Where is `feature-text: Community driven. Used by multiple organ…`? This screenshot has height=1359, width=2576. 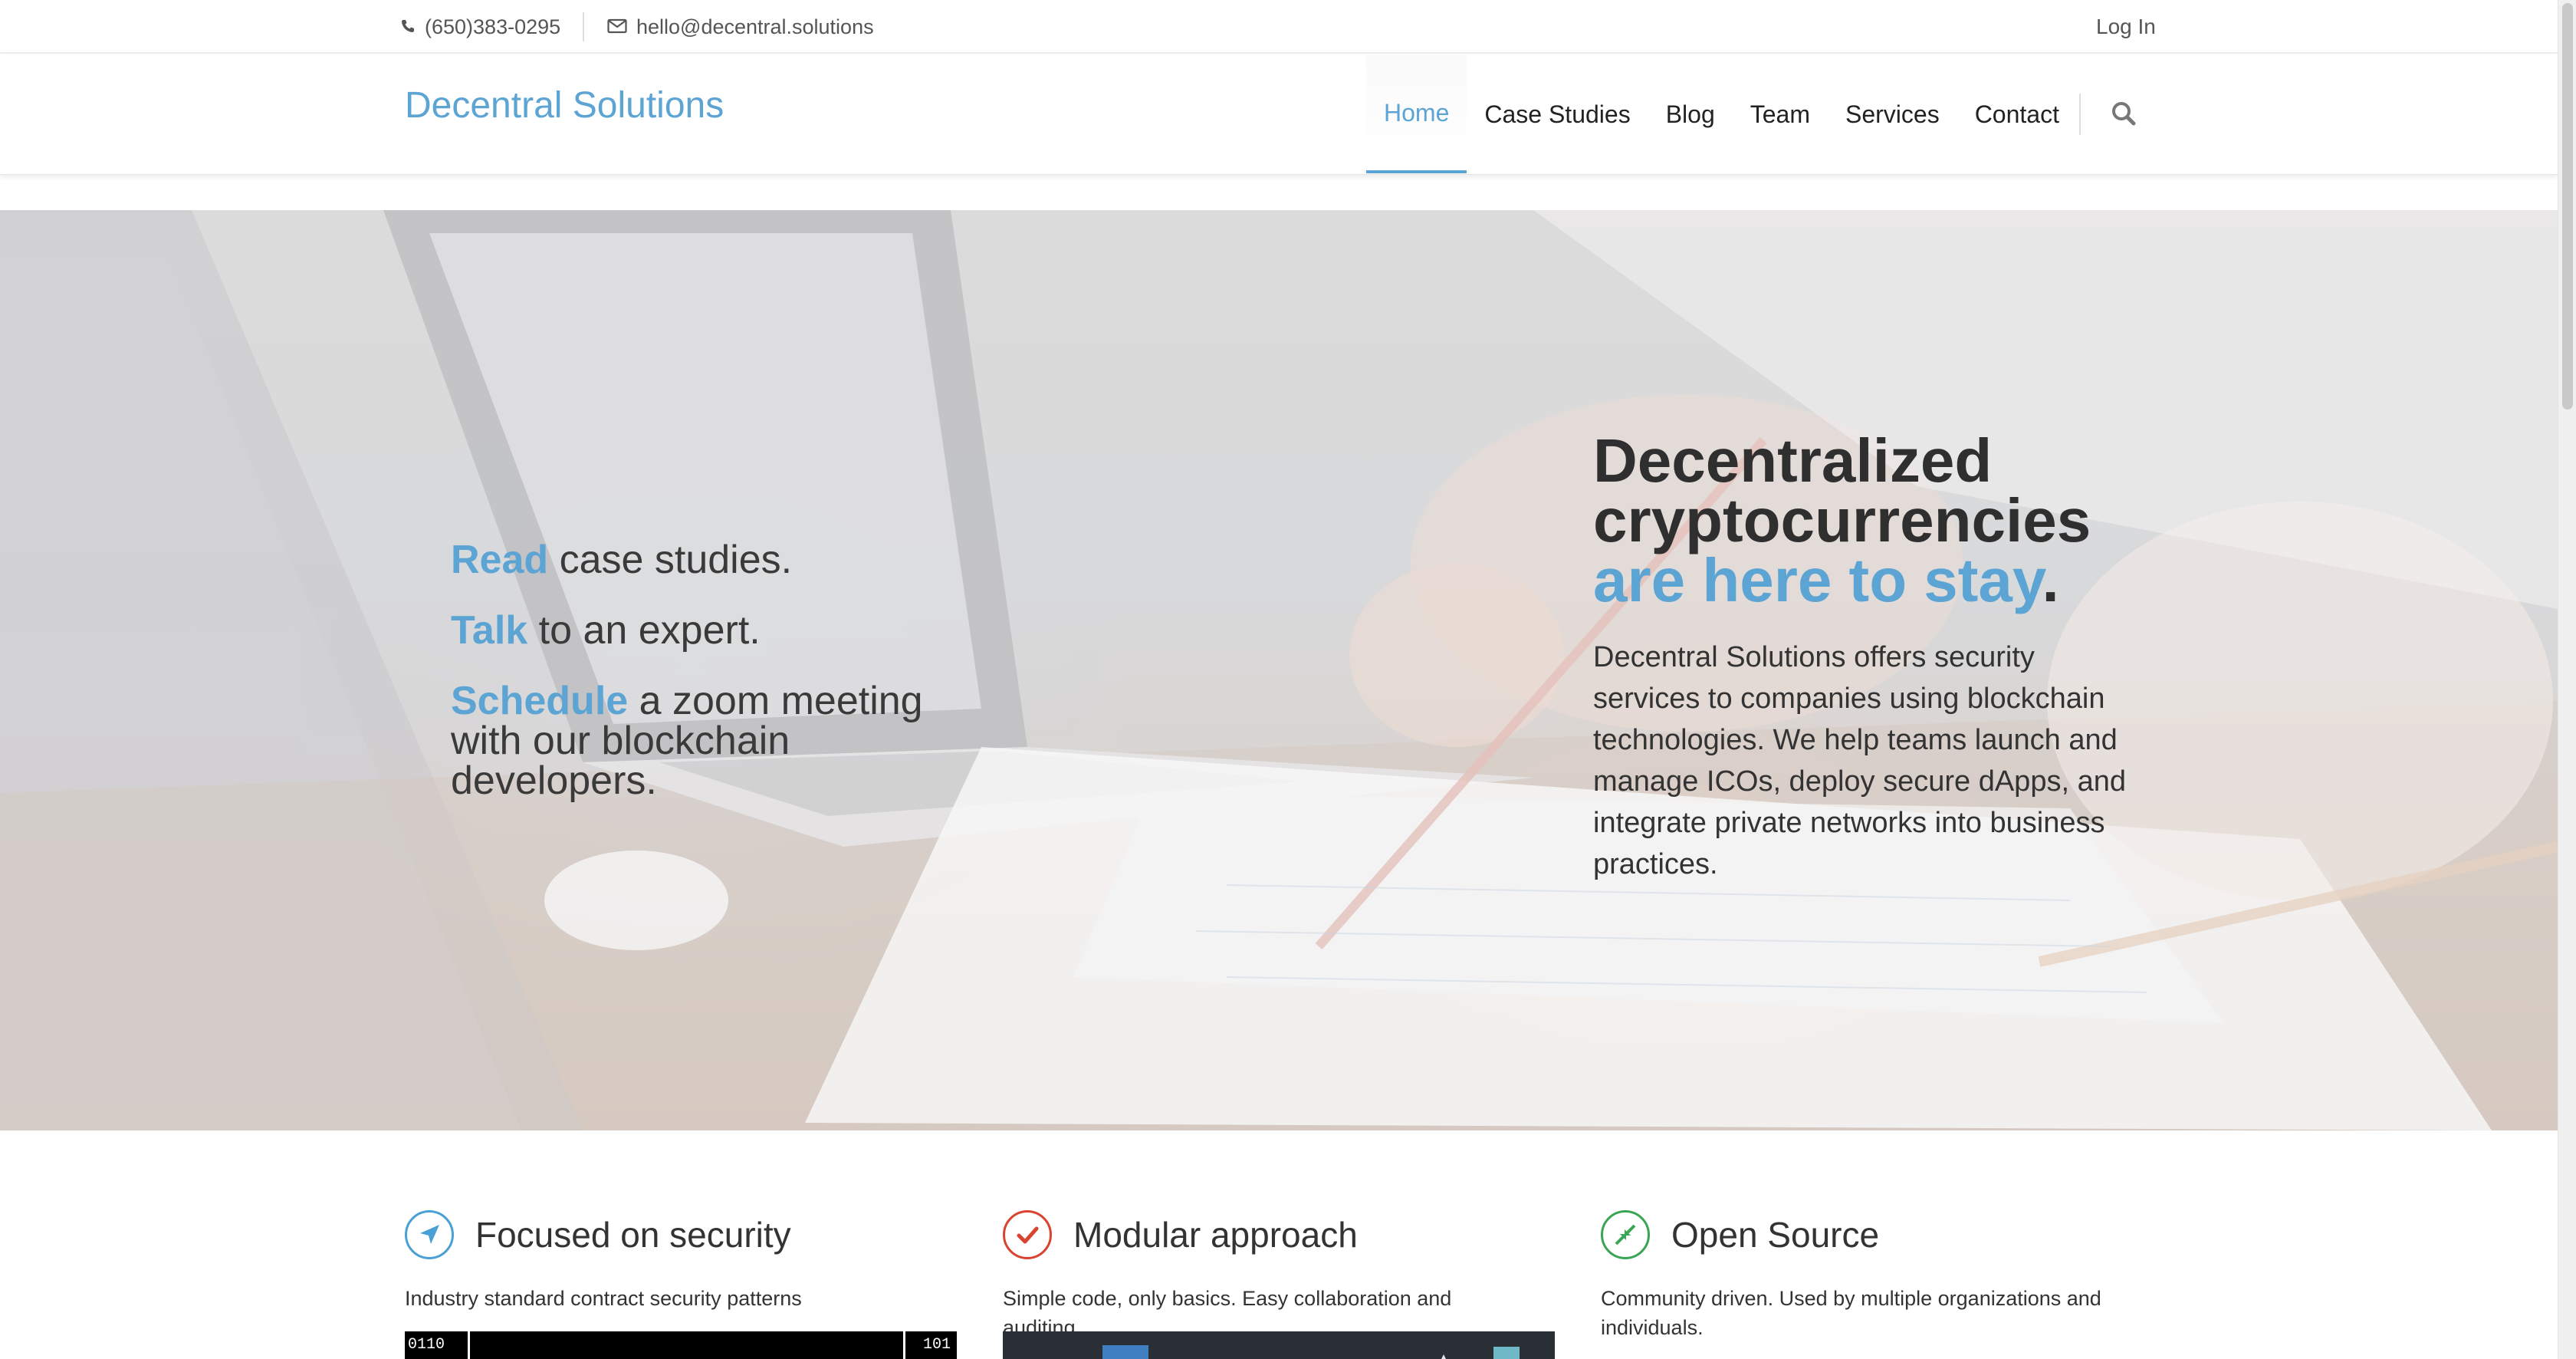 feature-text: Community driven. Used by multiple organ… is located at coordinates (1851, 1313).